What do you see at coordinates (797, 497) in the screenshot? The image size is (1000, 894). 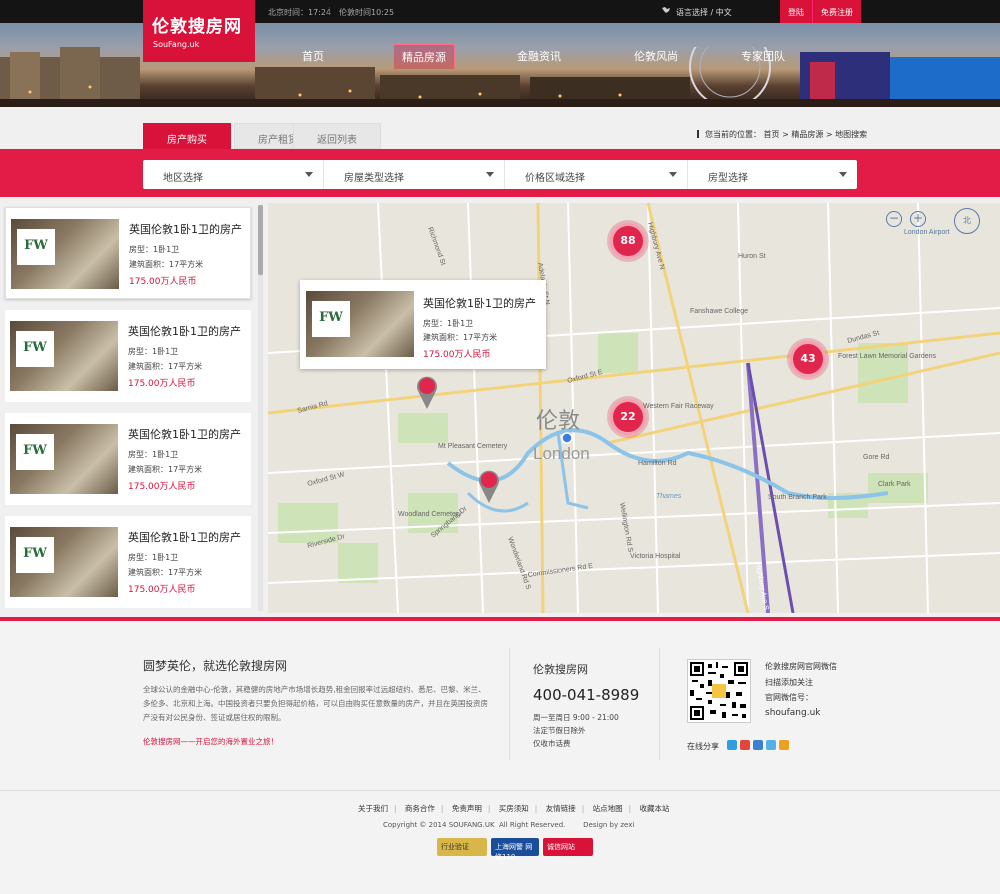 I see `map-label: South Branch Park` at bounding box center [797, 497].